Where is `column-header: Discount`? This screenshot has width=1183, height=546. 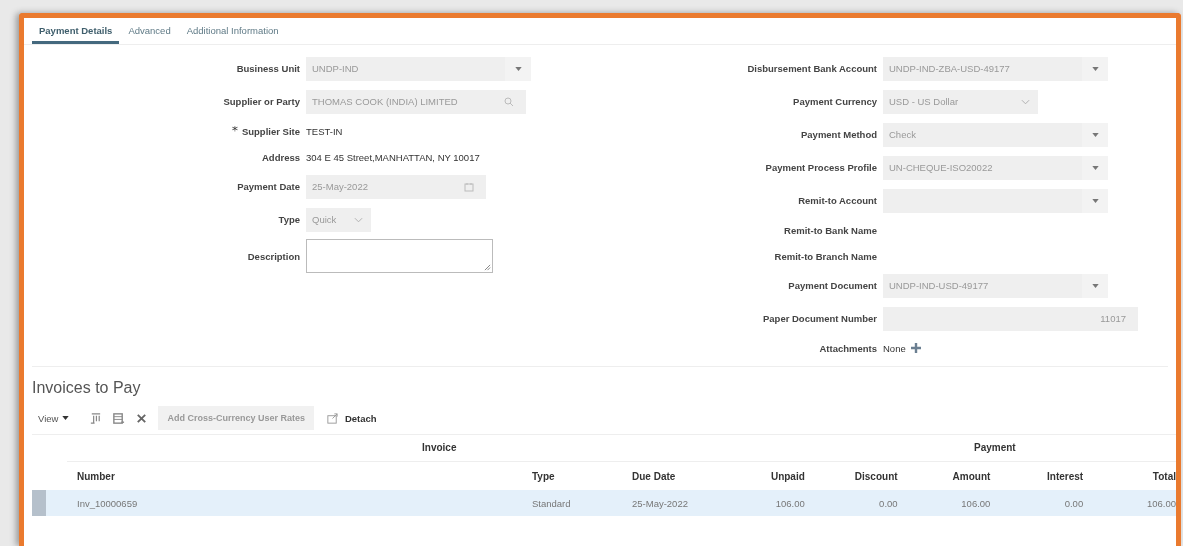 column-header: Discount is located at coordinates (851, 476).